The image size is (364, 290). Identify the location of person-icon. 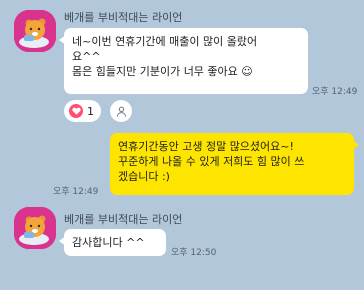
(121, 111).